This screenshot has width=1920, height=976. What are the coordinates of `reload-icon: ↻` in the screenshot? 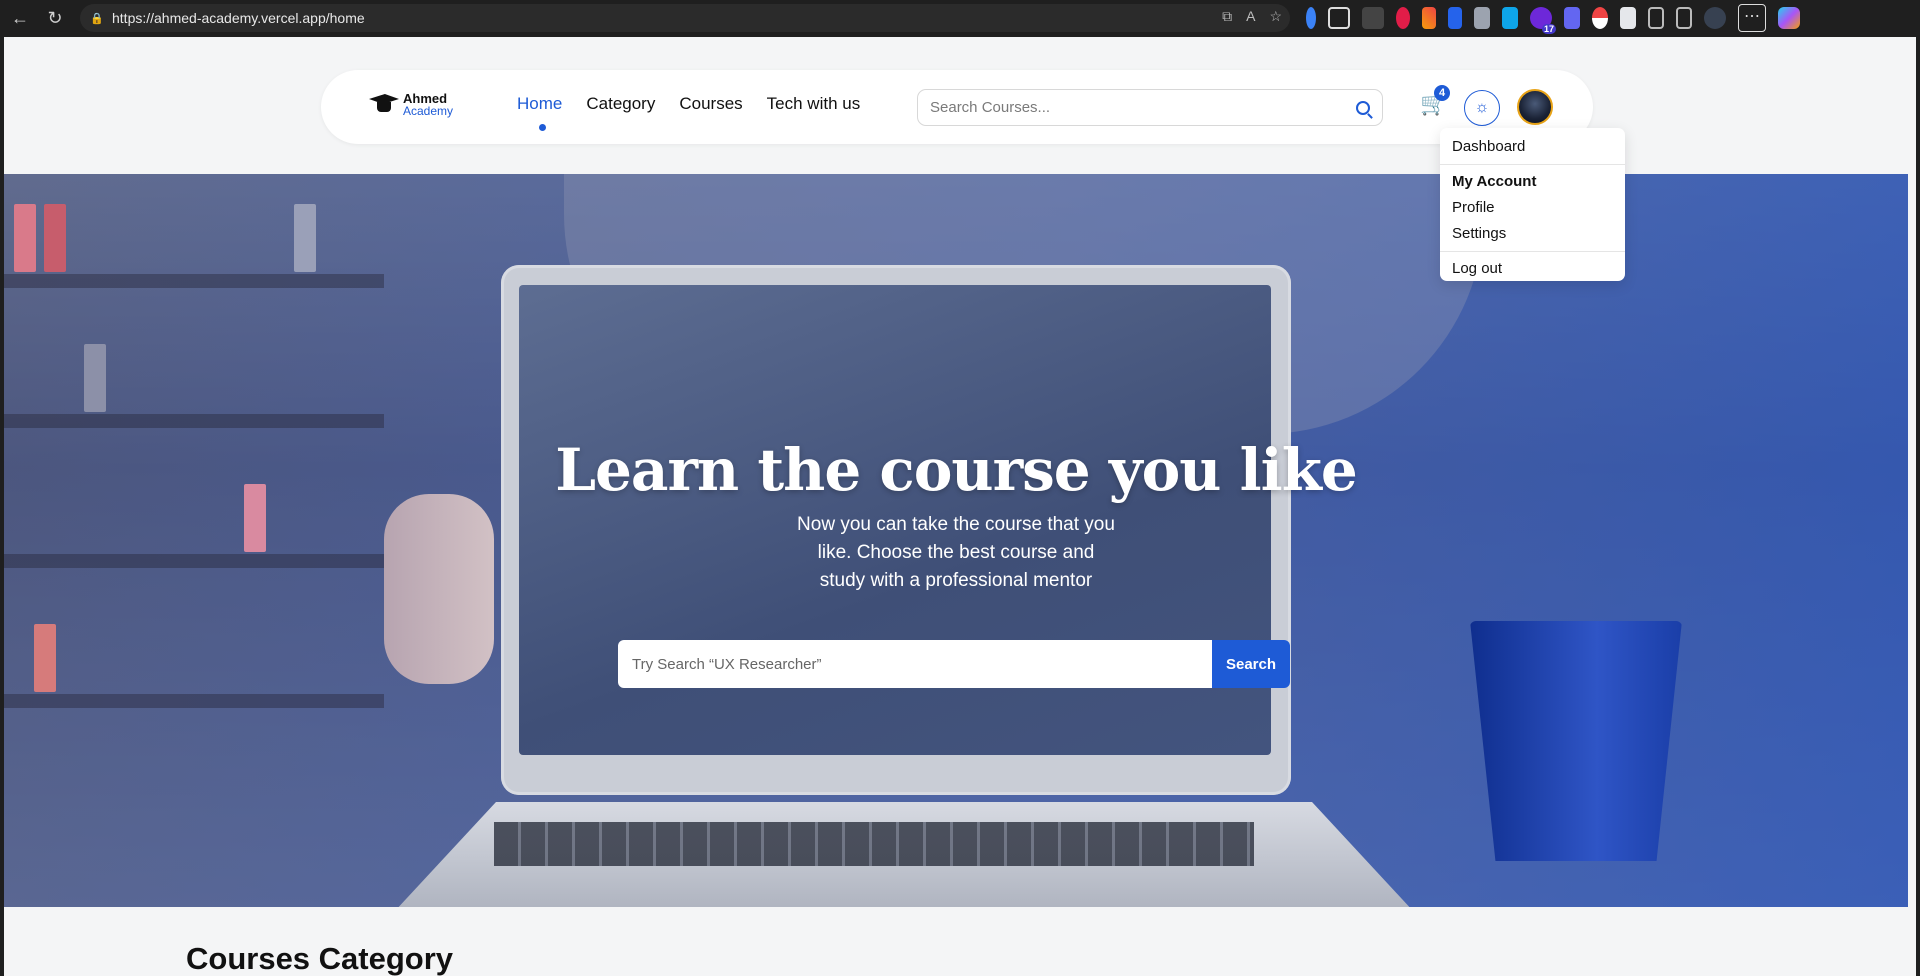 It's located at (55, 18).